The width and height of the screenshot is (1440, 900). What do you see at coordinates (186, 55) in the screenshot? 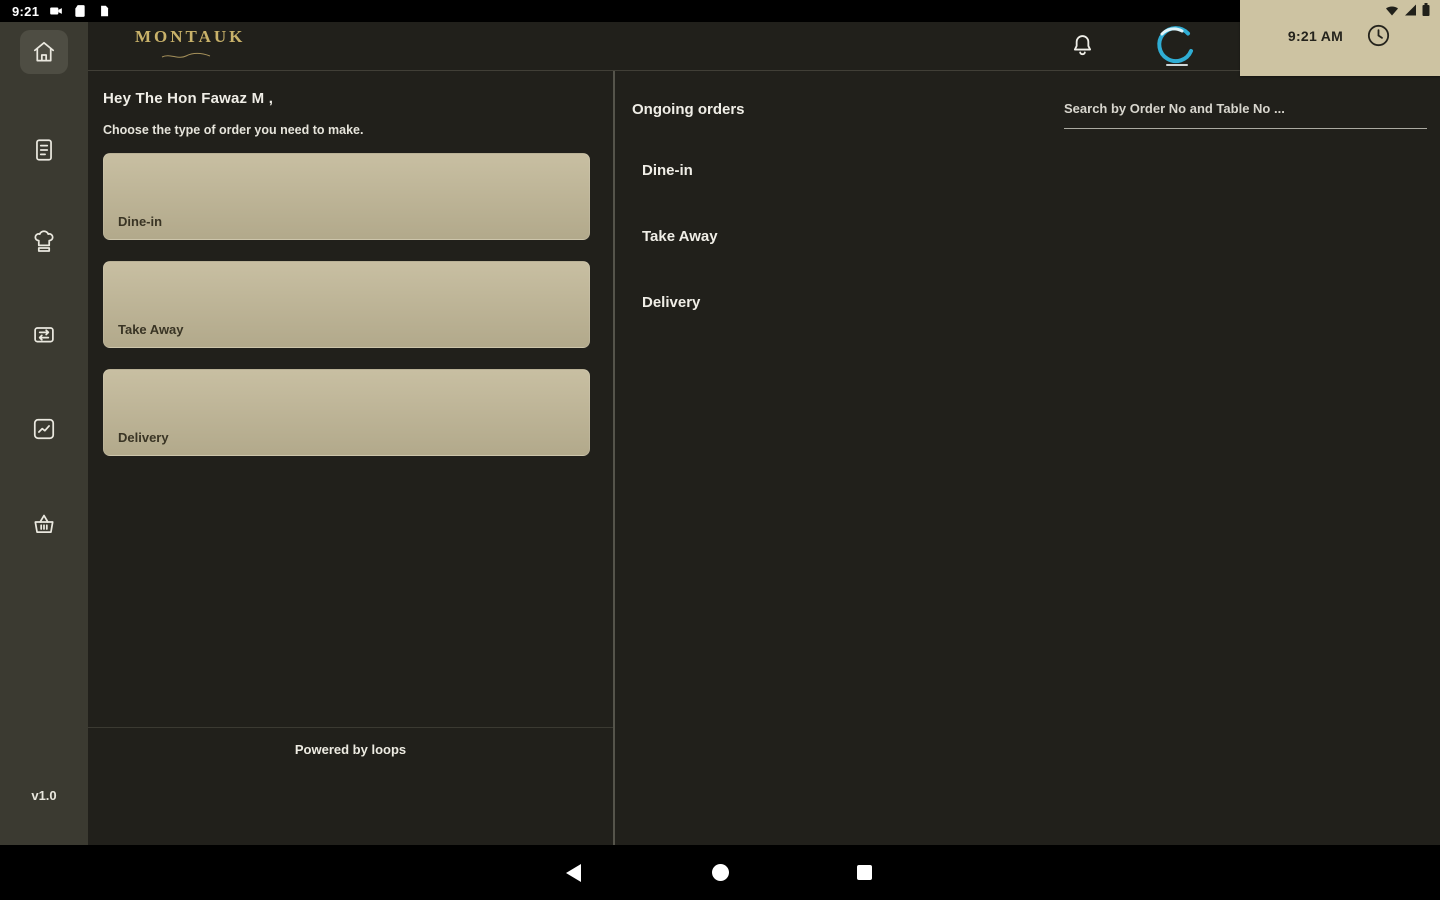
I see `brand-tagline-flourish` at bounding box center [186, 55].